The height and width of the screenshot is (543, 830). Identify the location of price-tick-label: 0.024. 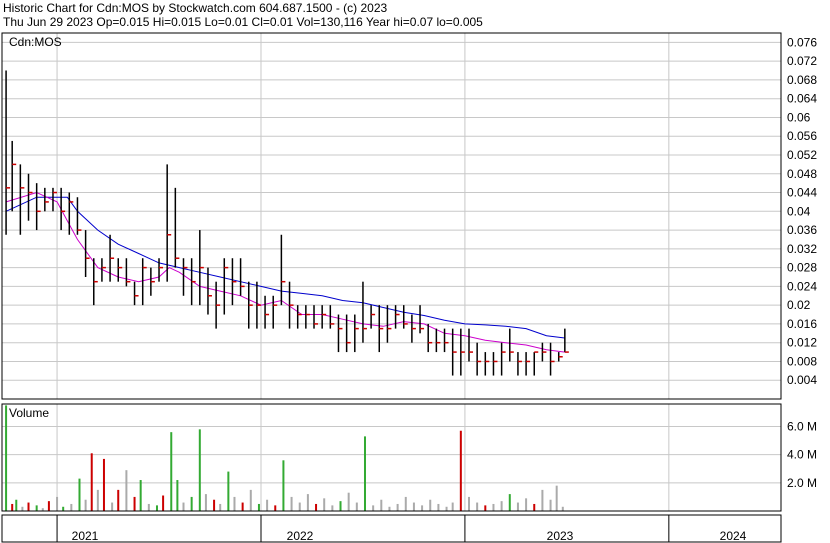
(802, 286).